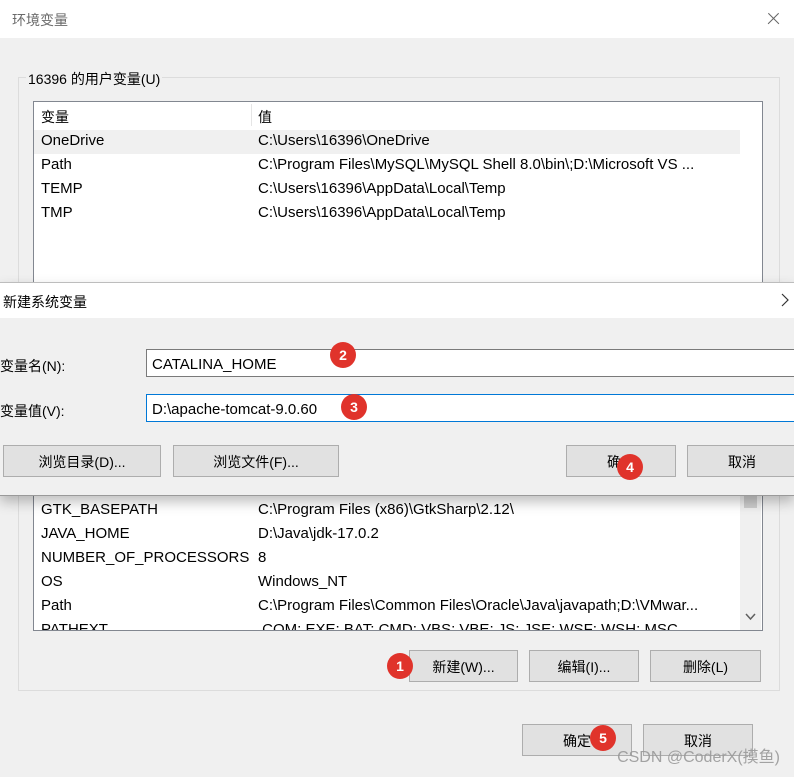  Describe the element at coordinates (750, 555) in the screenshot. I see `scrollbar` at that location.